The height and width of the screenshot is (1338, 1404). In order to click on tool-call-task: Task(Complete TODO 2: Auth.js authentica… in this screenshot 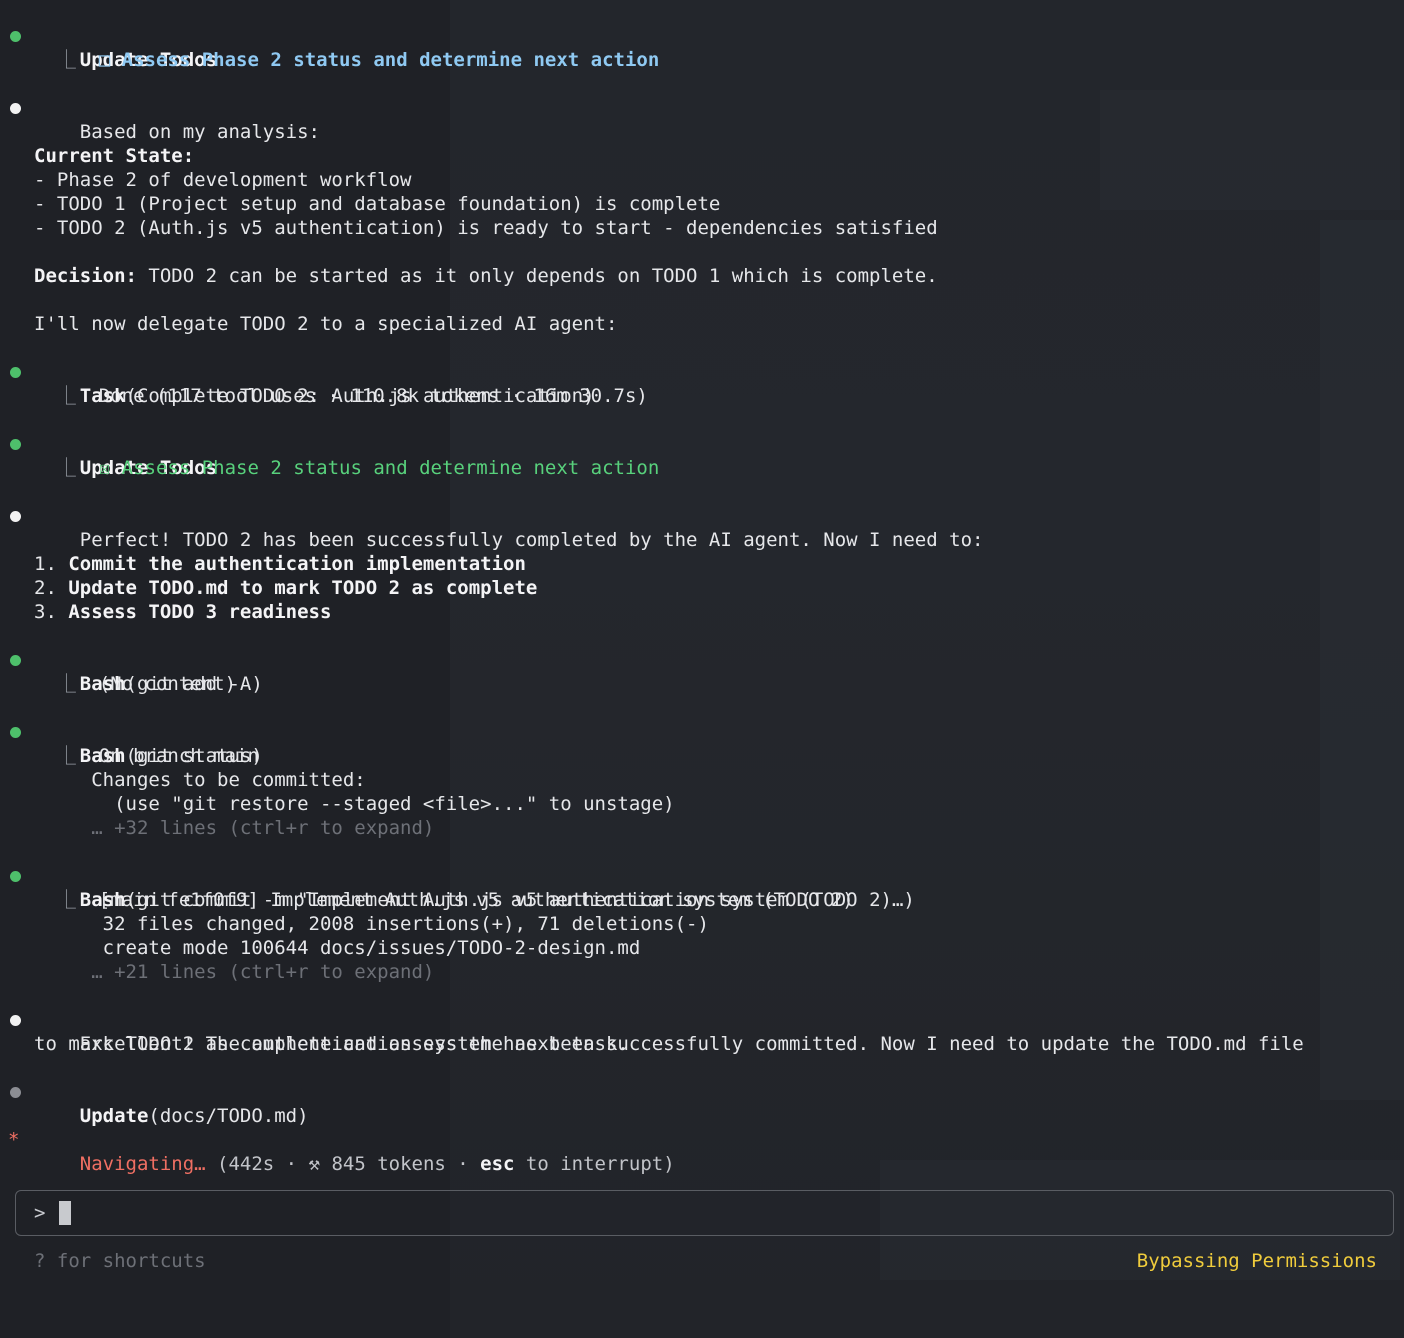, I will do `click(702, 383)`.